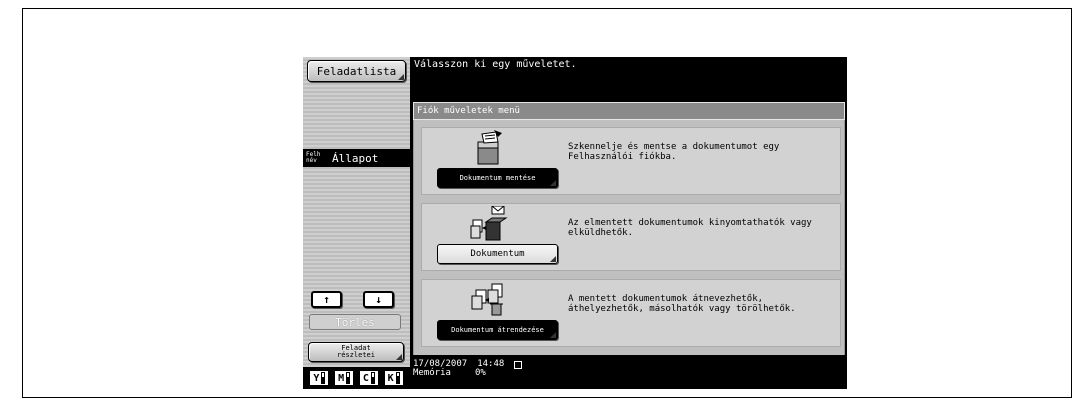  Describe the element at coordinates (313, 157) in the screenshot. I see `user-name-label: Felh név` at that location.